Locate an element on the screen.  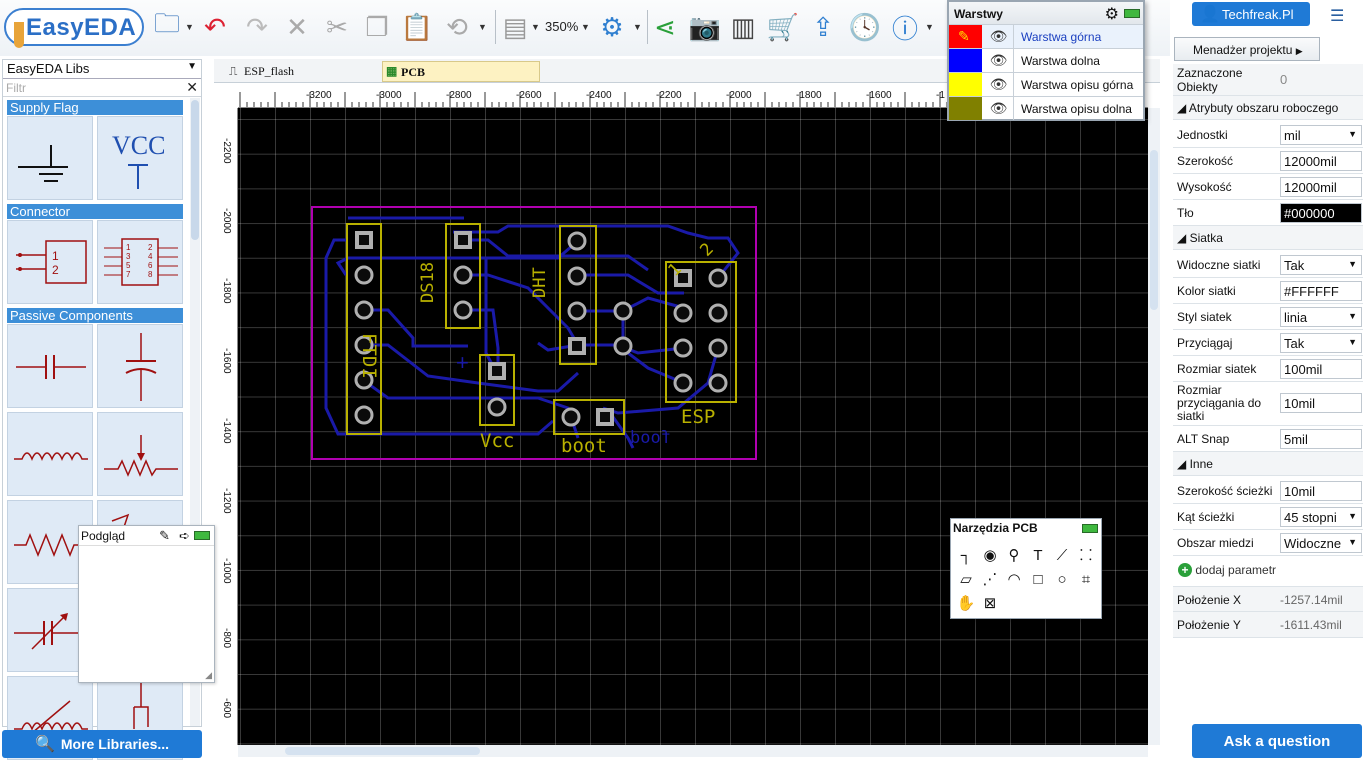
library-item-connector-8pin: 1 2 3 4 5 6 7 8 is located at coordinates (140, 262).